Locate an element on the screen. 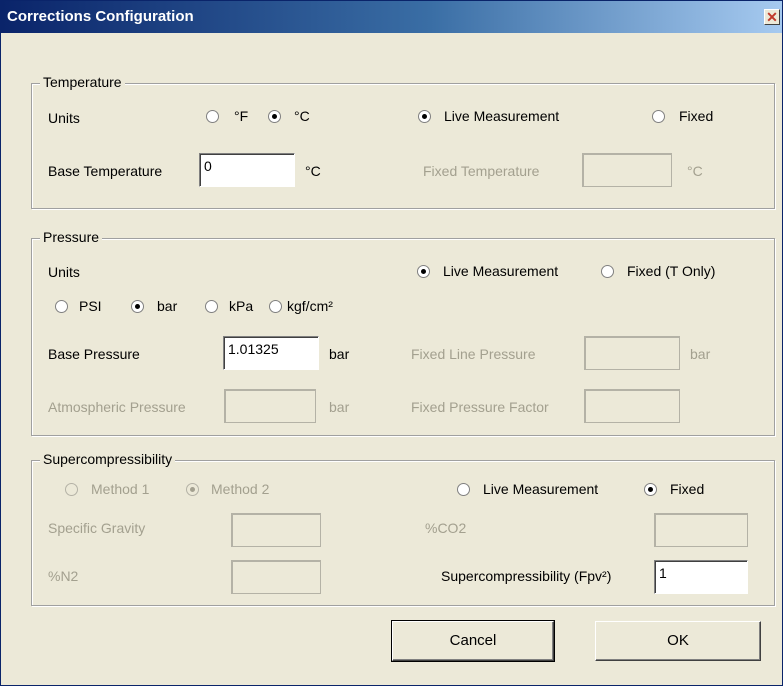 This screenshot has width=783, height=686. fixed-temperature-label: Fixed Temperature is located at coordinates (481, 171).